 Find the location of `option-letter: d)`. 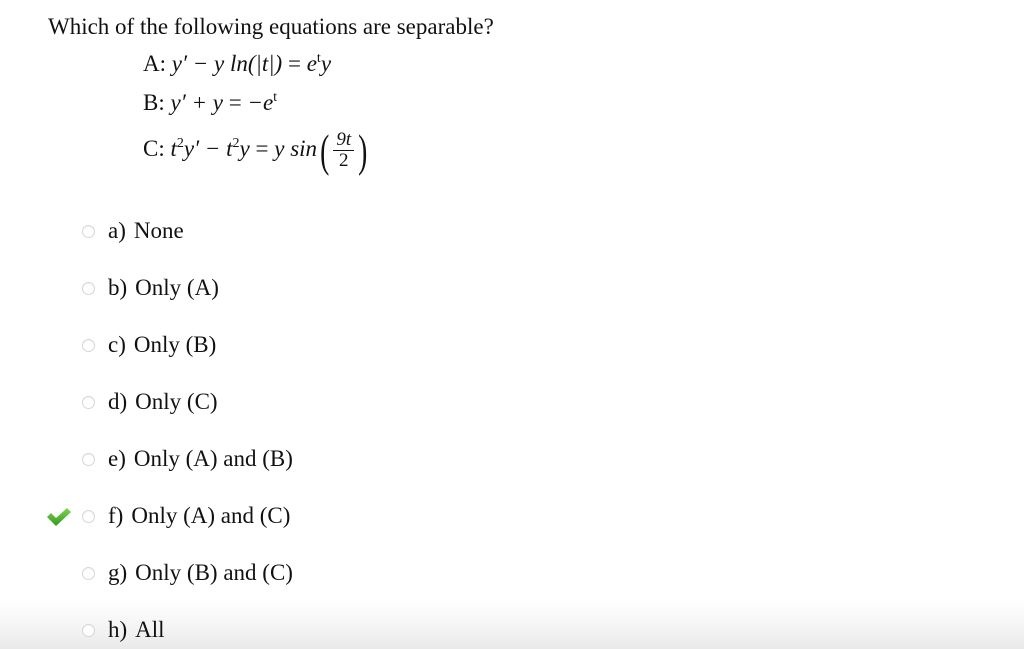

option-letter: d) is located at coordinates (118, 401).